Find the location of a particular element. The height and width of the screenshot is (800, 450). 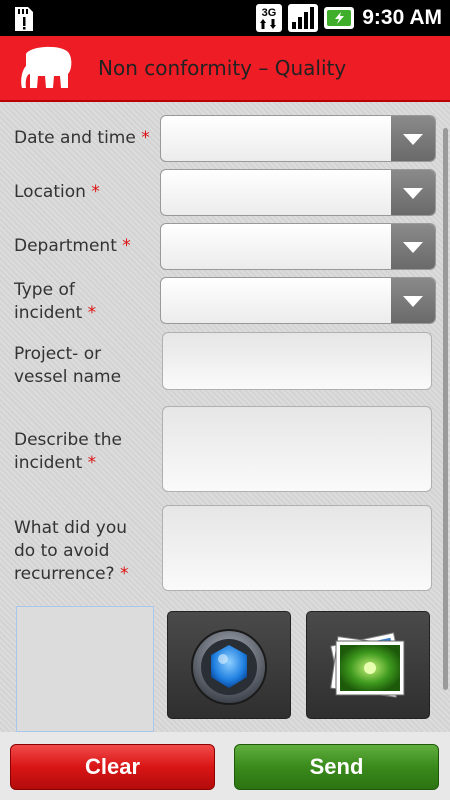

describe-label-line1: Describe the is located at coordinates (68, 440).